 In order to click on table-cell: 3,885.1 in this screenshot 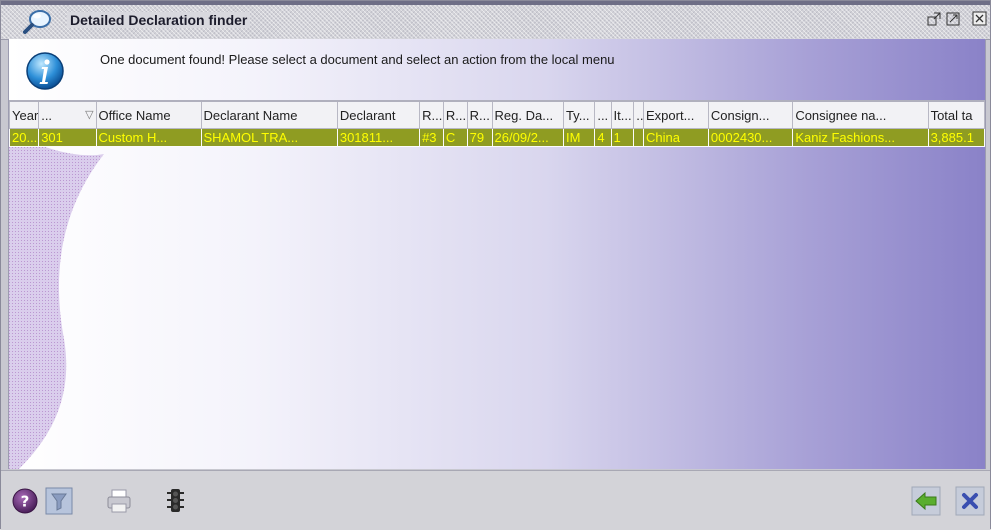, I will do `click(956, 137)`.